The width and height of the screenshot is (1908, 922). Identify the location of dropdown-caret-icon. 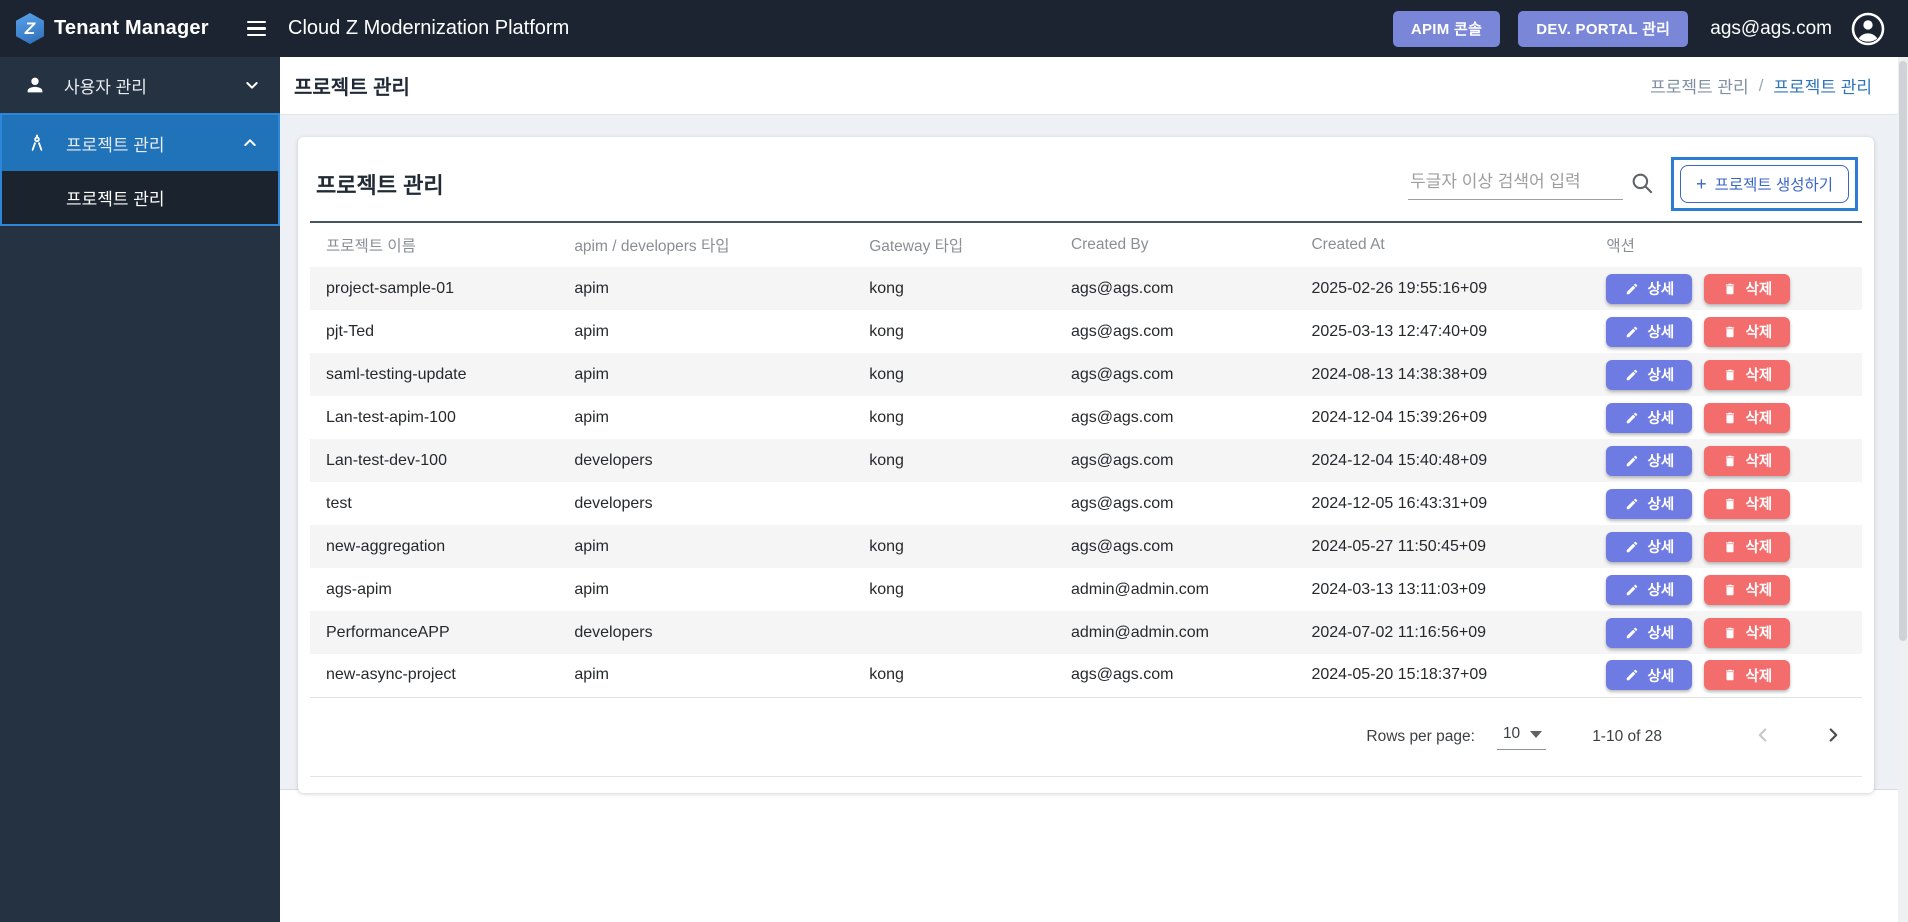
(1536, 734).